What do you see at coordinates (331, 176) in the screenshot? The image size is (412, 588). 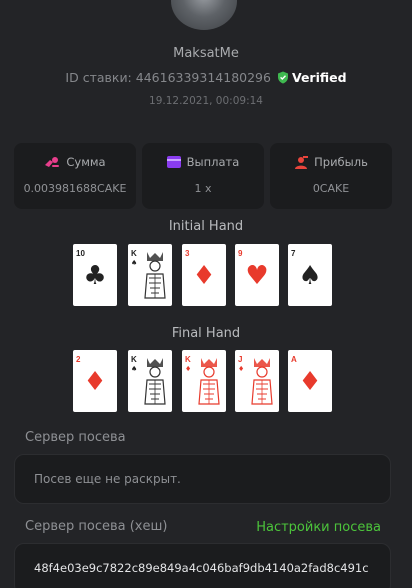 I see `stat-profit: Прибыль 0CAKE` at bounding box center [331, 176].